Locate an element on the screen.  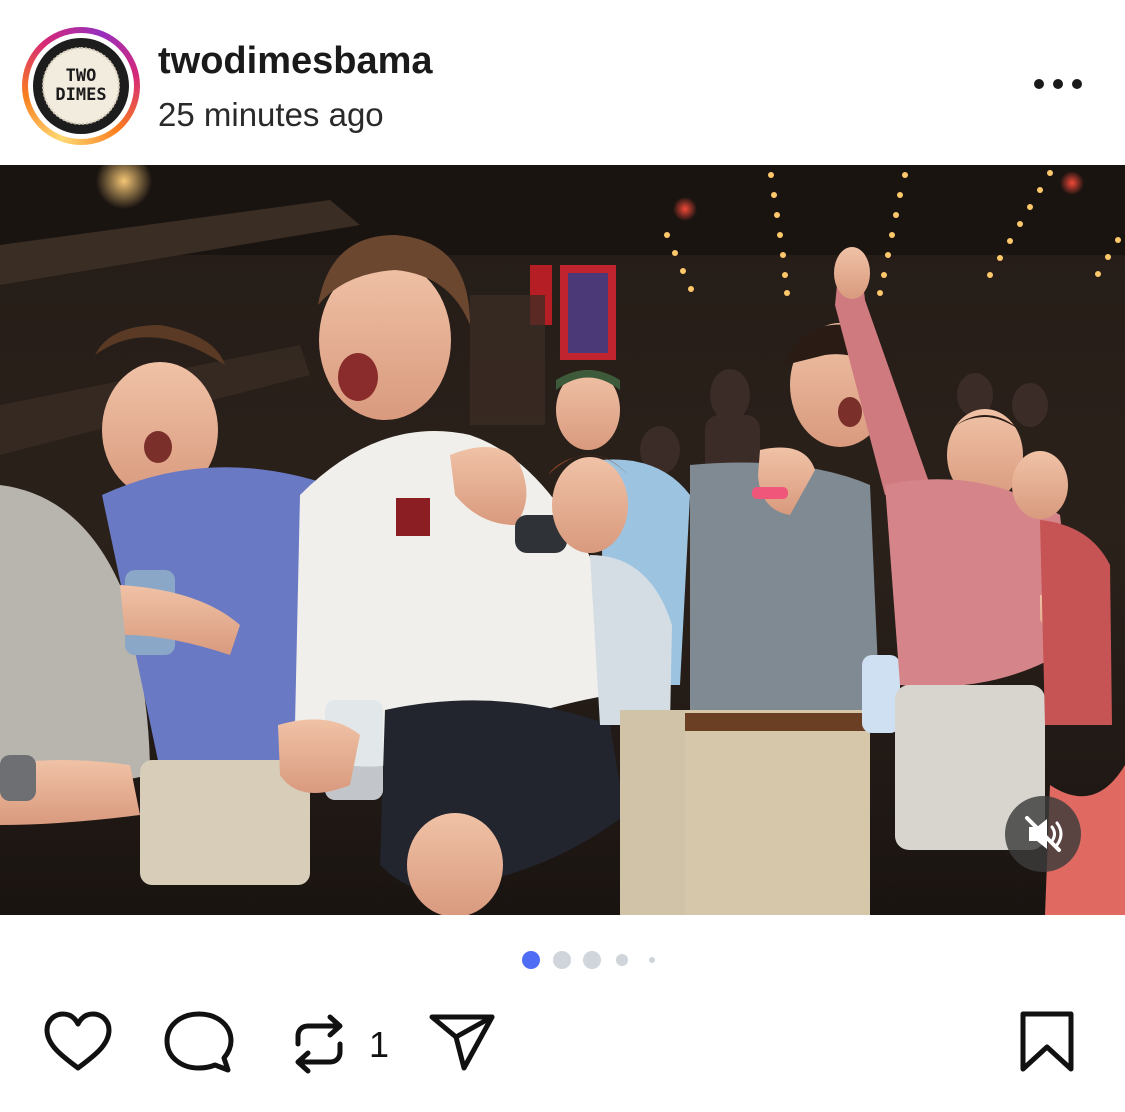
carousel-dot-active is located at coordinates (531, 960).